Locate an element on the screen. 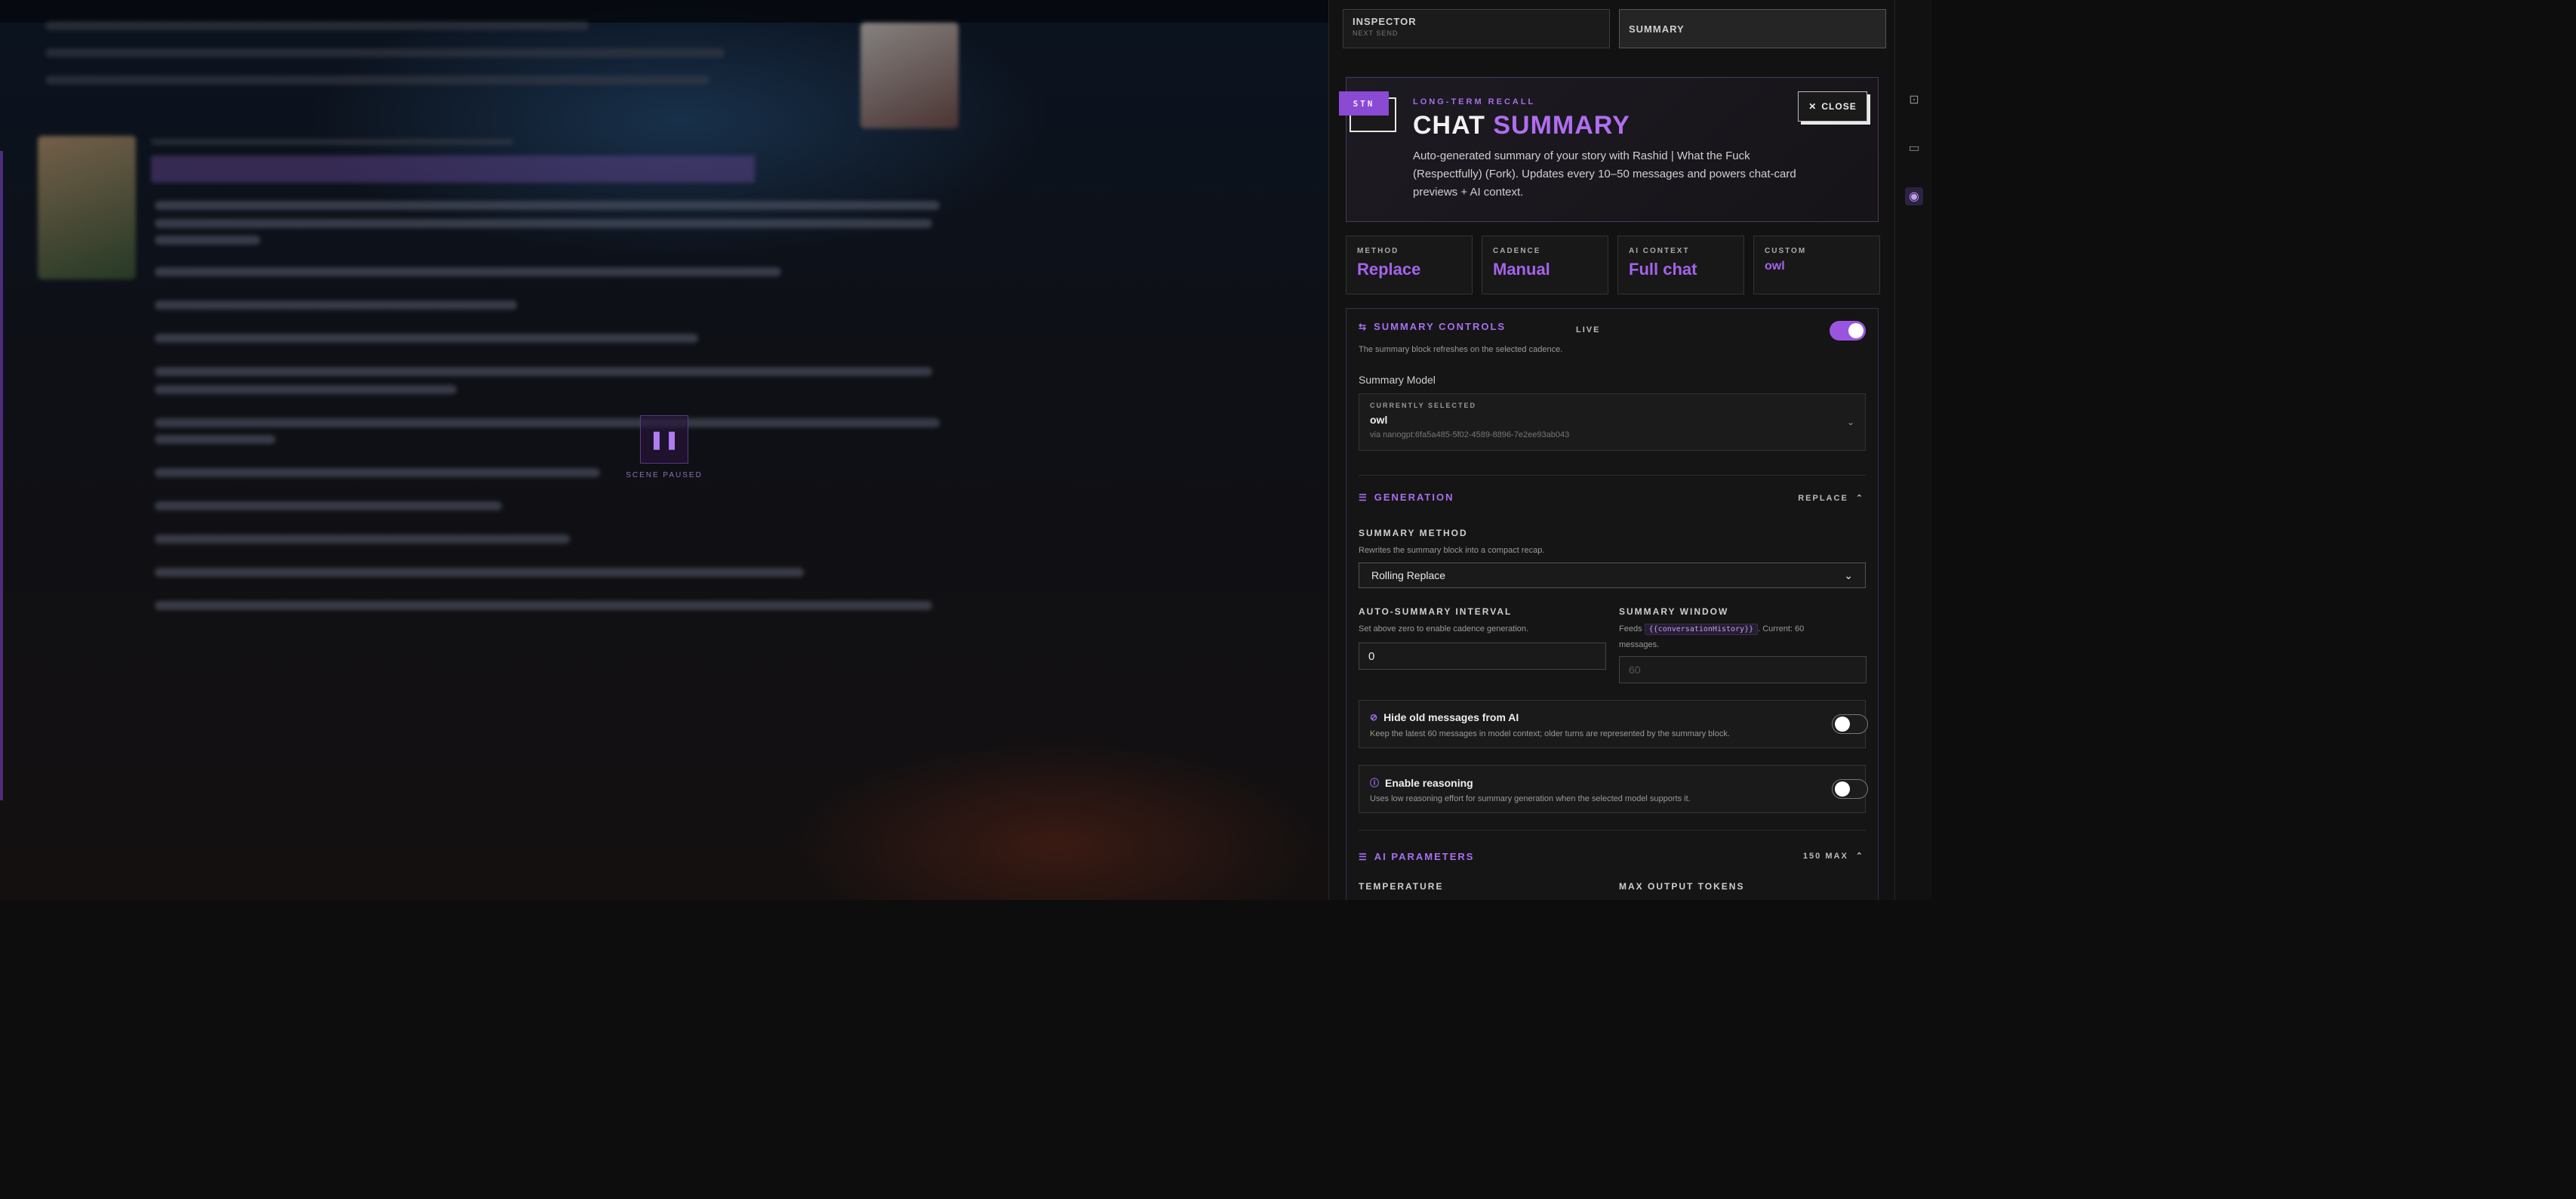 Image resolution: width=2576 pixels, height=1199 pixels. window-label: SUMMARY WINDOW is located at coordinates (1674, 611).